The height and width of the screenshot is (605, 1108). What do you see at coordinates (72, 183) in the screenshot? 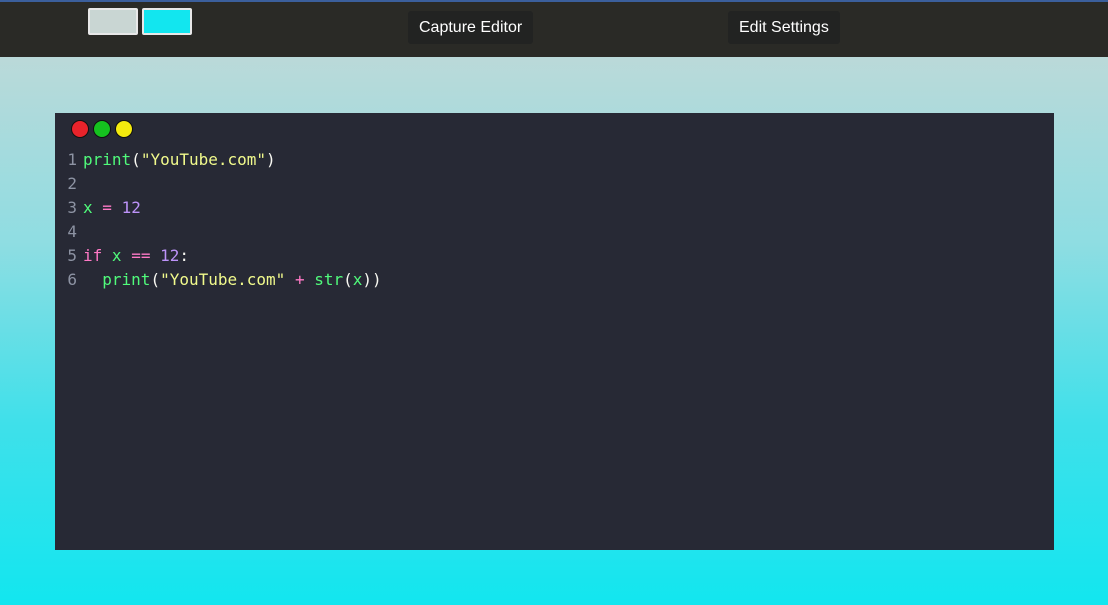
I see `line-number: 2` at bounding box center [72, 183].